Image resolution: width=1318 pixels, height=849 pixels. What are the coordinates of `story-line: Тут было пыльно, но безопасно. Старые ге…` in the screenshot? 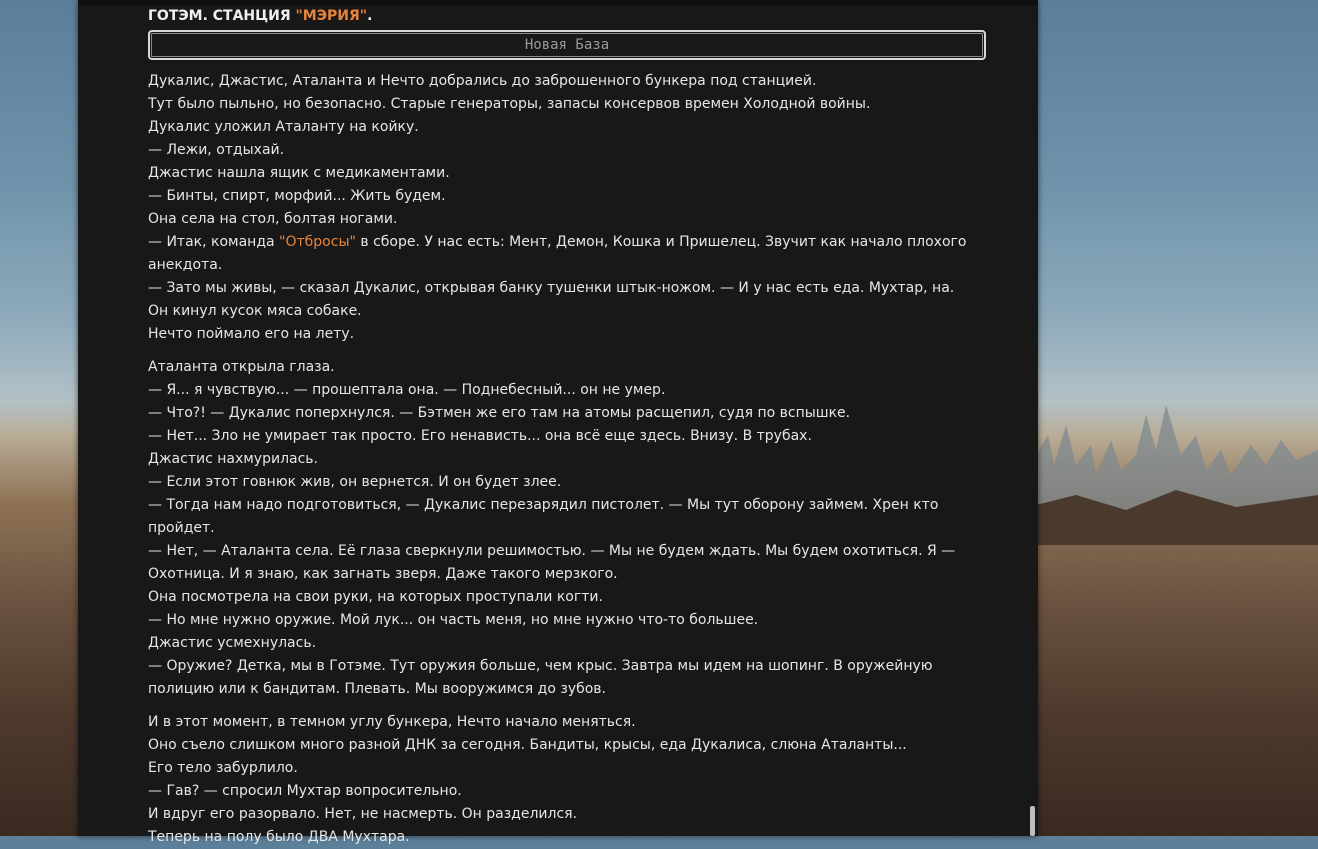 It's located at (509, 104).